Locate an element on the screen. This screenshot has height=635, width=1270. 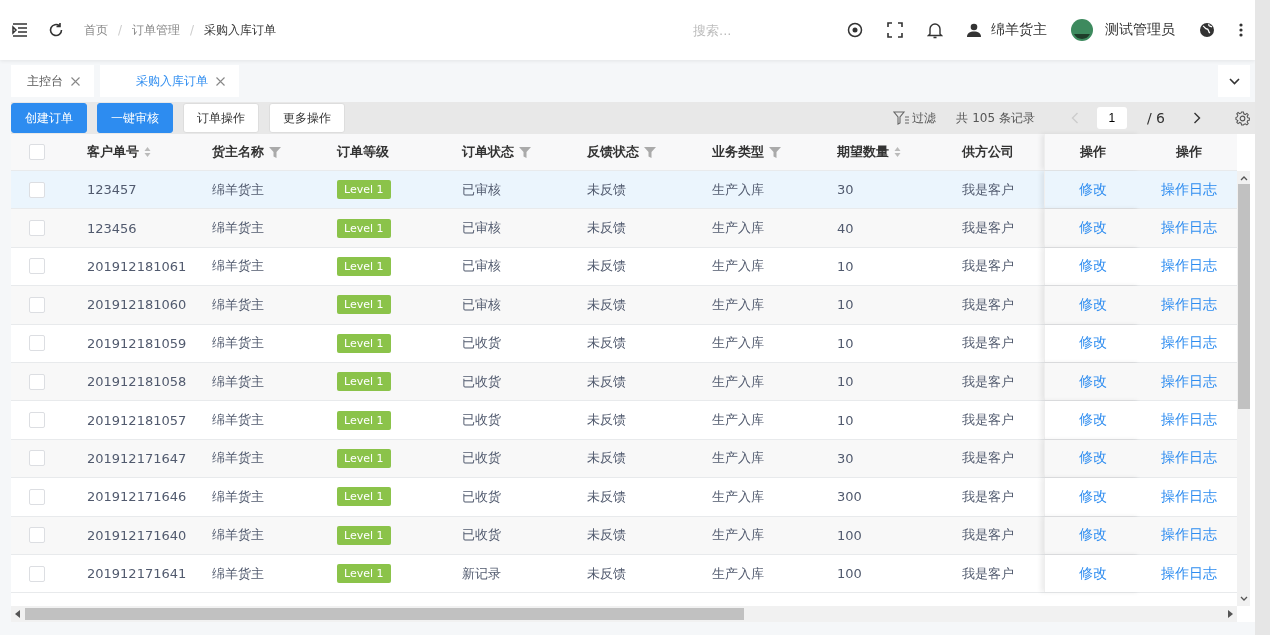
table-cell: 300 is located at coordinates (849, 497).